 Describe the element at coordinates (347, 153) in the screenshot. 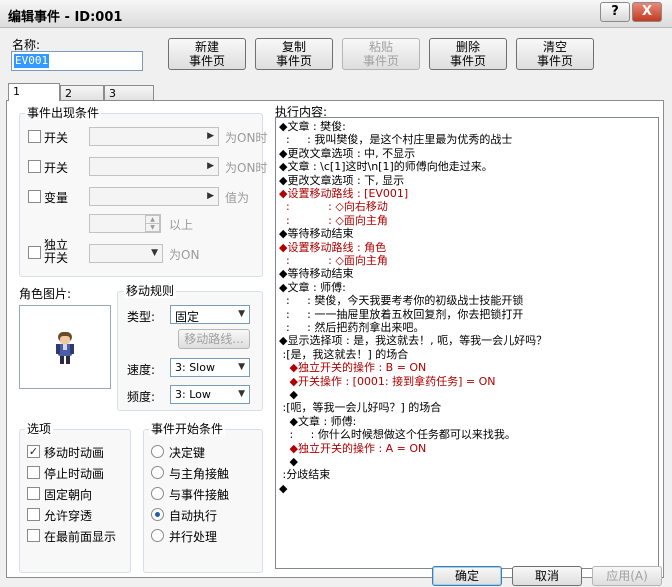

I see `command-line: ◆更改文章选项 : 中, 不显示` at that location.